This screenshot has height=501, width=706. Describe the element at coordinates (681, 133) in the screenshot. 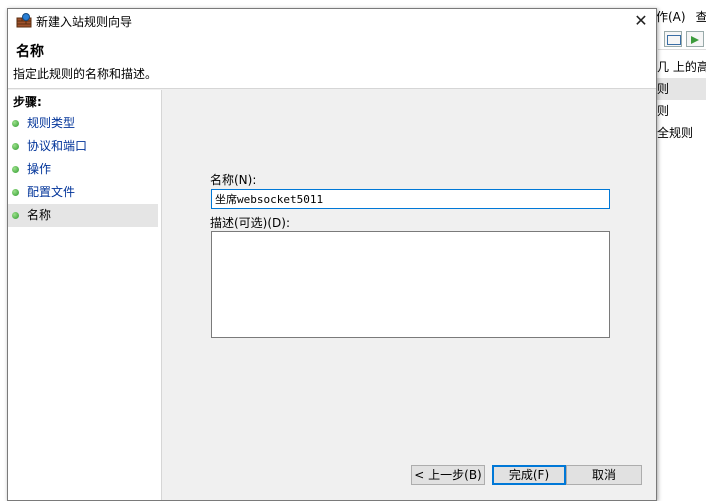

I see `background-action-item: 全规则` at that location.